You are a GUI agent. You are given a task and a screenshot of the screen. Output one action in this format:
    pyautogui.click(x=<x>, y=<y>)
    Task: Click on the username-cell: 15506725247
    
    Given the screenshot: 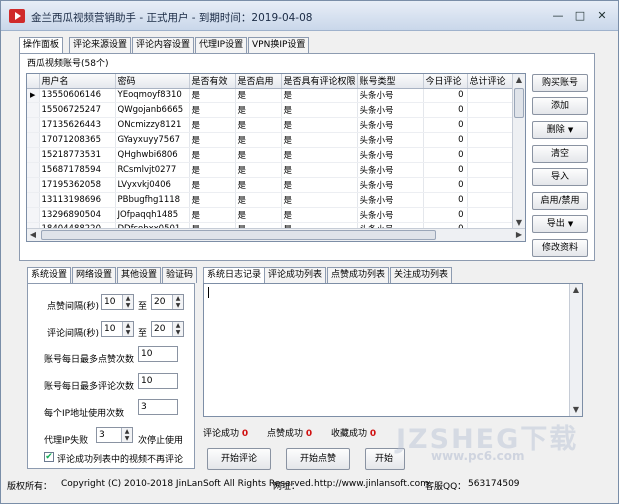 What is the action you would take?
    pyautogui.click(x=77, y=110)
    